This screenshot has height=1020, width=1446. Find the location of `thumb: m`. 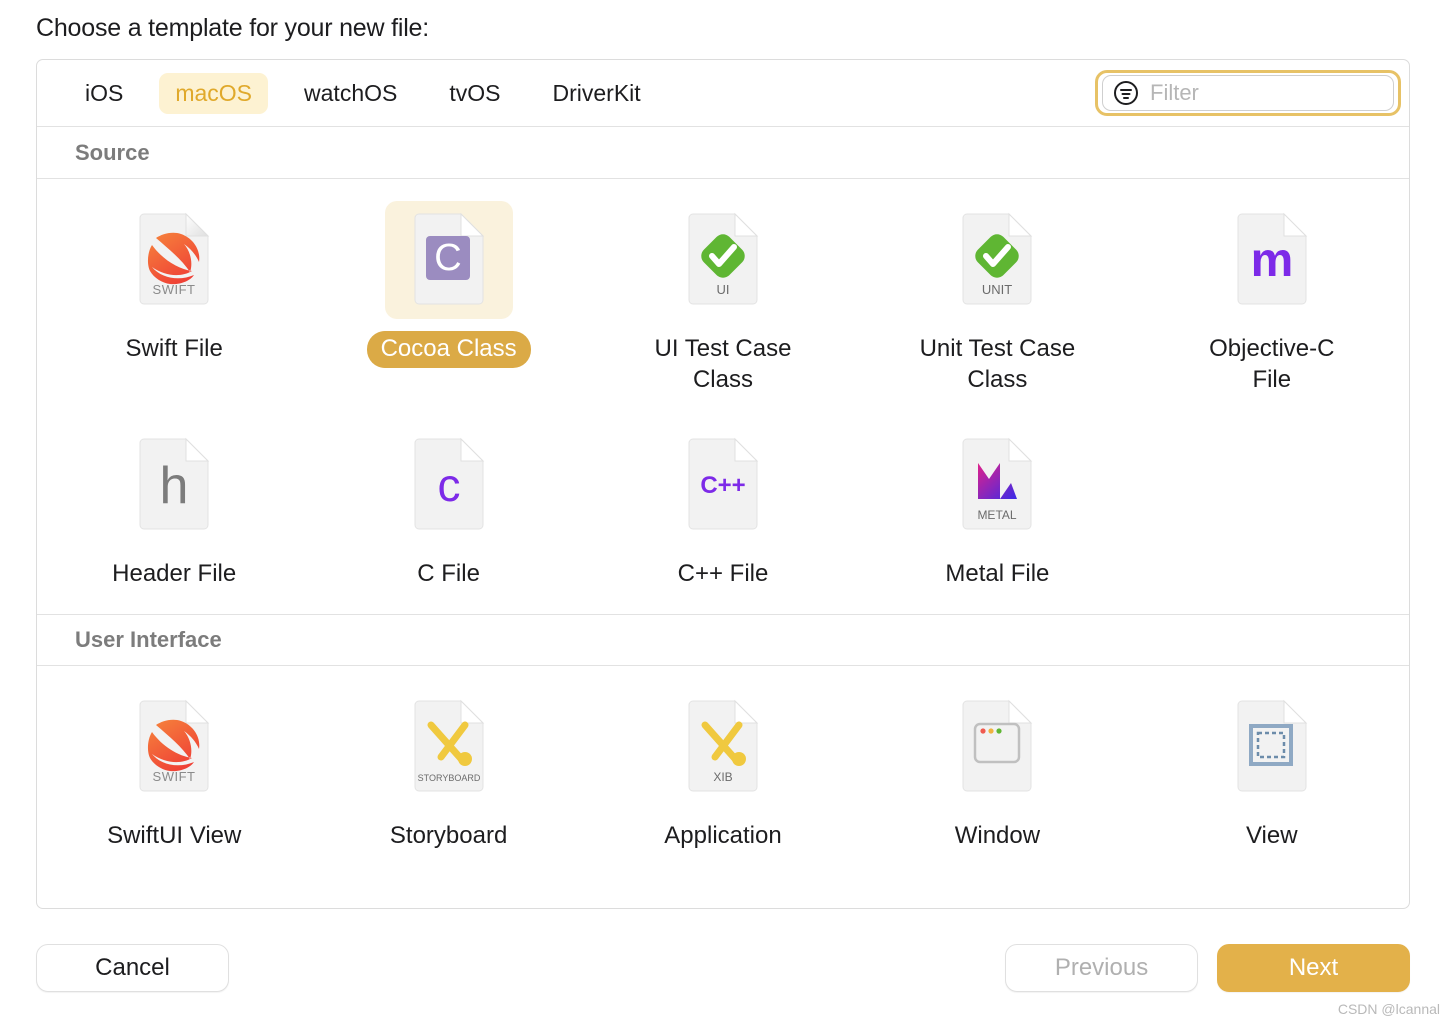

thumb: m is located at coordinates (1272, 260).